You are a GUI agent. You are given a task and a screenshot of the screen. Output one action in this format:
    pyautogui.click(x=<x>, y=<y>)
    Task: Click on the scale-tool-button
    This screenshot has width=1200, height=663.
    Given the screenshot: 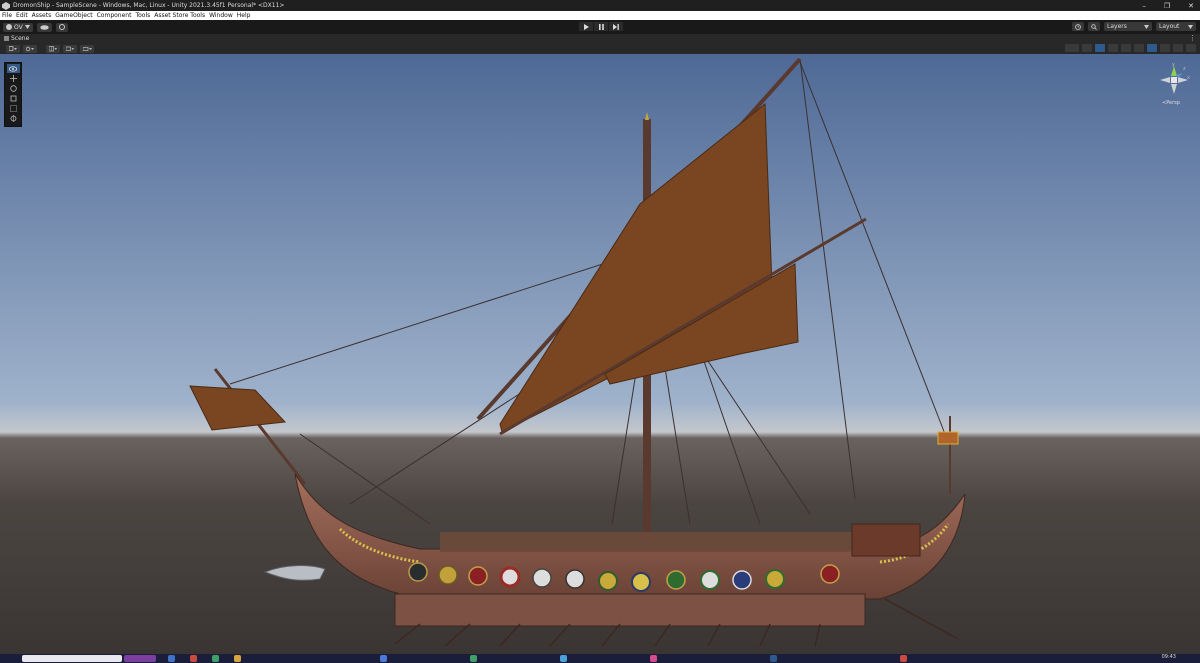 What is the action you would take?
    pyautogui.click(x=13, y=98)
    